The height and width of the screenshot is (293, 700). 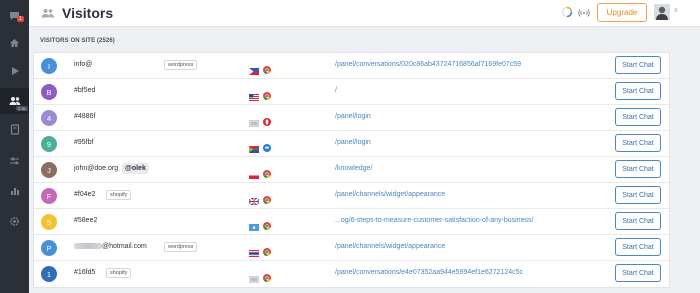 I want to click on redacted-text, so click(x=88, y=246).